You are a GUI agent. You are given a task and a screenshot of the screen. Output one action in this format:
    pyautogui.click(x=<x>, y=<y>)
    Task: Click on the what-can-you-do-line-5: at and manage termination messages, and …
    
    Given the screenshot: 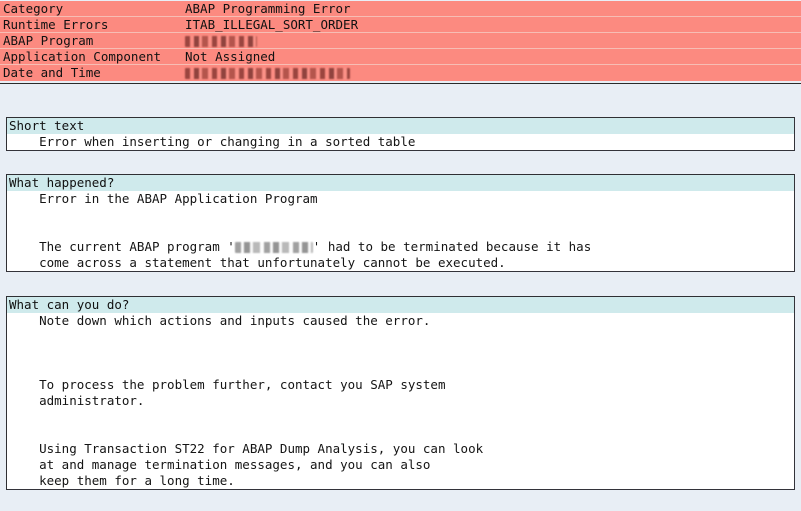 What is the action you would take?
    pyautogui.click(x=220, y=464)
    